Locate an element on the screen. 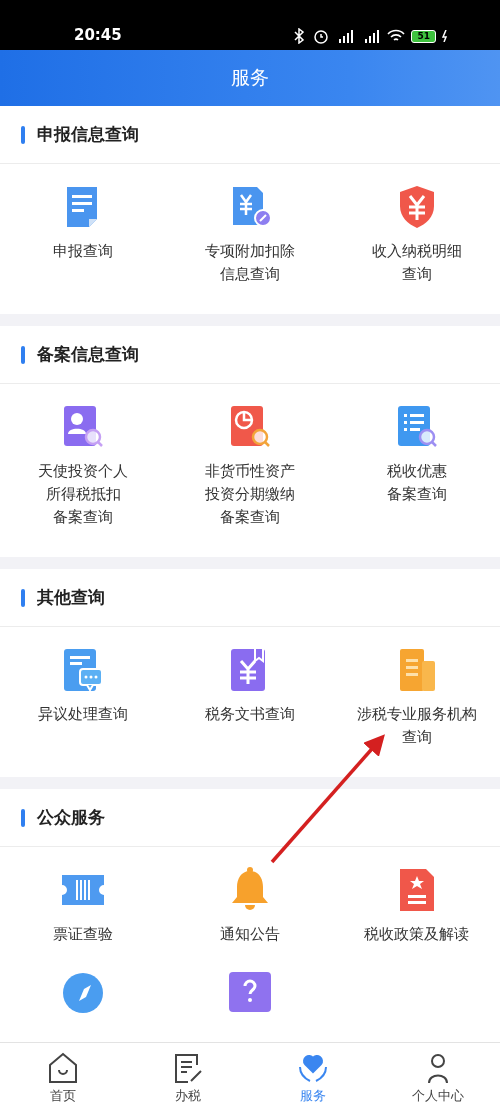  service-link: 异议处理查询 is located at coordinates (83, 714).